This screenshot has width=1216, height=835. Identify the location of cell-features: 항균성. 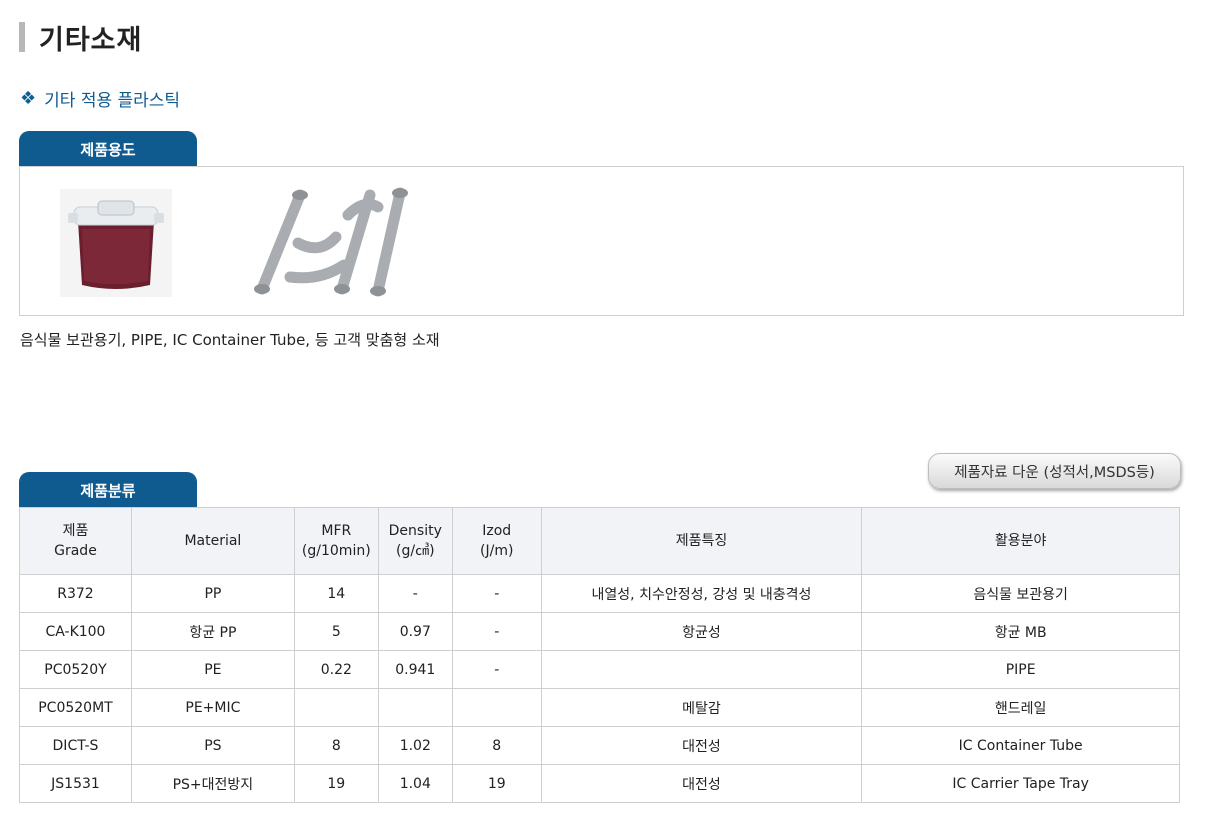
(701, 631).